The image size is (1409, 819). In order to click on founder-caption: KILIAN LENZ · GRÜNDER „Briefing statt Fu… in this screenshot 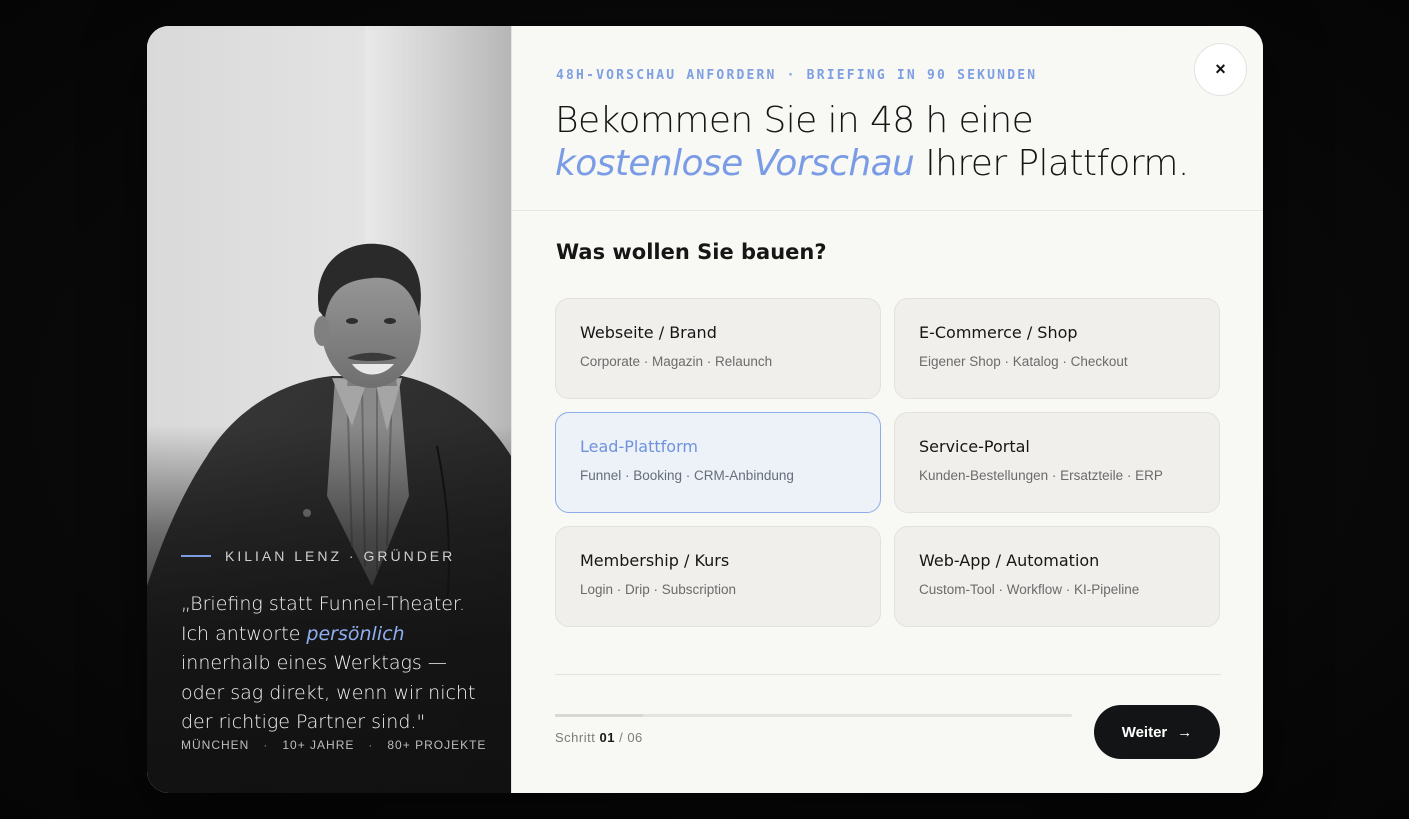, I will do `click(331, 643)`.